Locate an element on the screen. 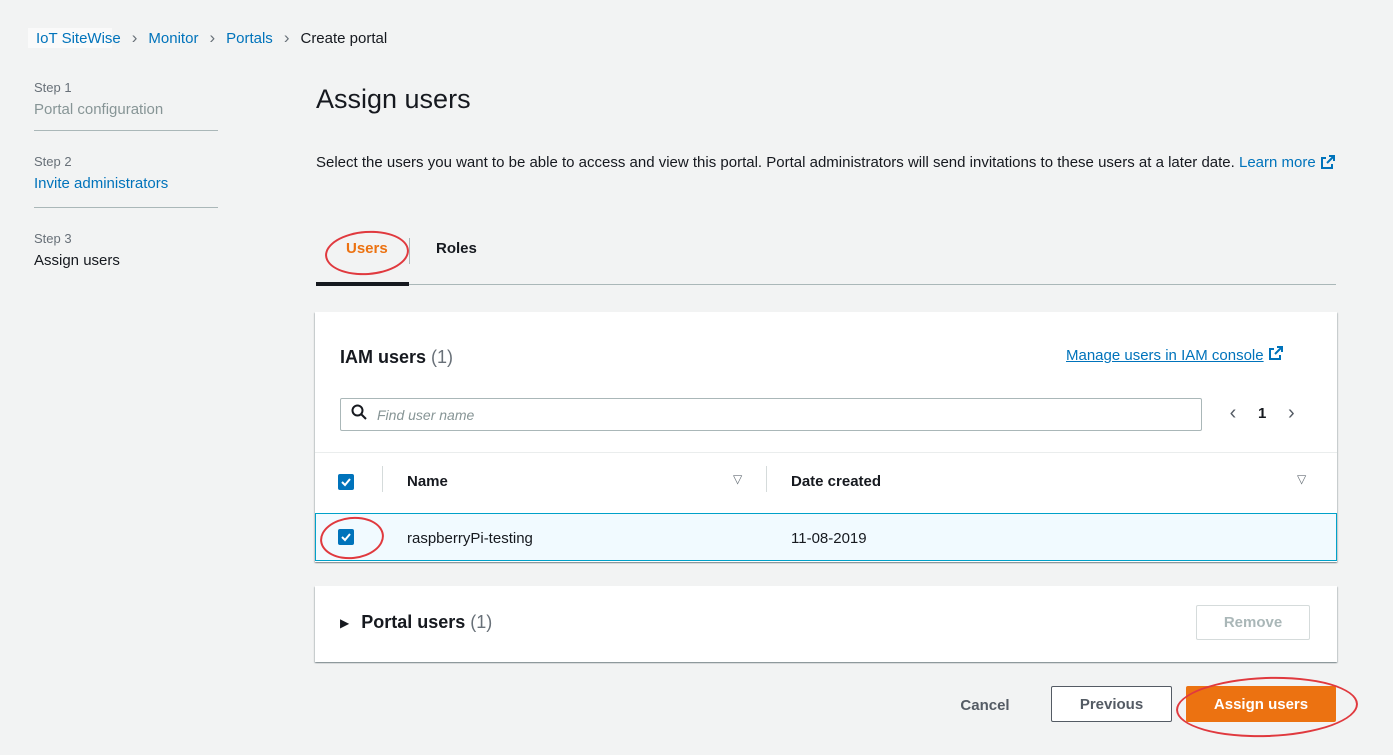 The width and height of the screenshot is (1393, 755). tab-divider is located at coordinates (409, 251).